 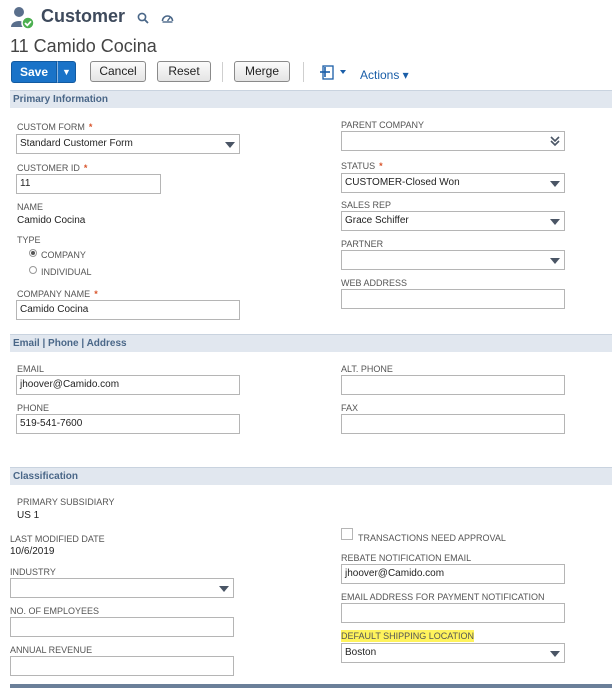 What do you see at coordinates (66, 272) in the screenshot?
I see `type-individual-label: INDIVIDUAL` at bounding box center [66, 272].